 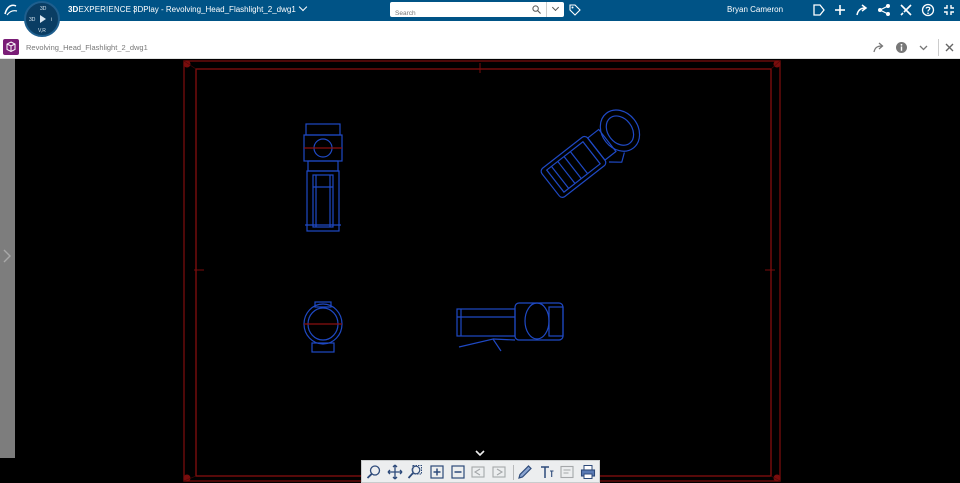 What do you see at coordinates (901, 47) in the screenshot?
I see `info-icon` at bounding box center [901, 47].